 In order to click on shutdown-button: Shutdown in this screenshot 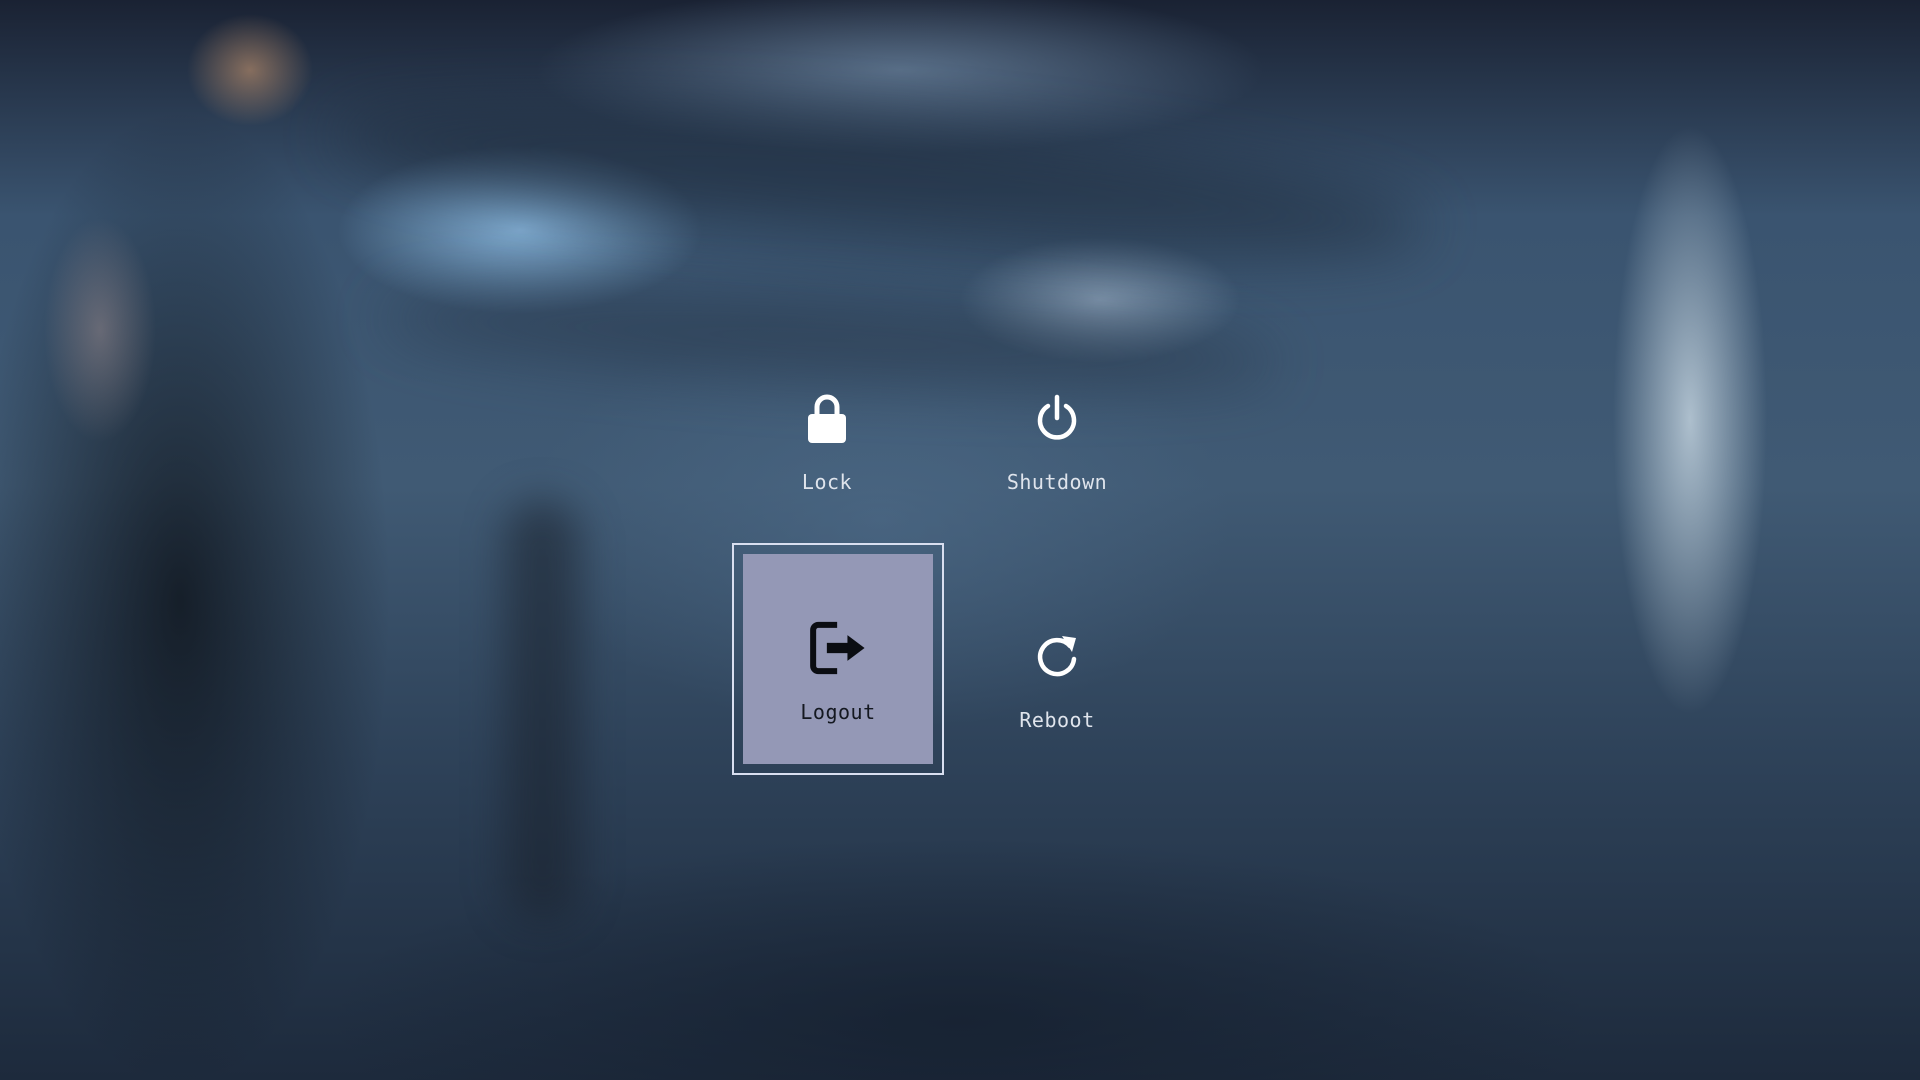, I will do `click(1057, 477)`.